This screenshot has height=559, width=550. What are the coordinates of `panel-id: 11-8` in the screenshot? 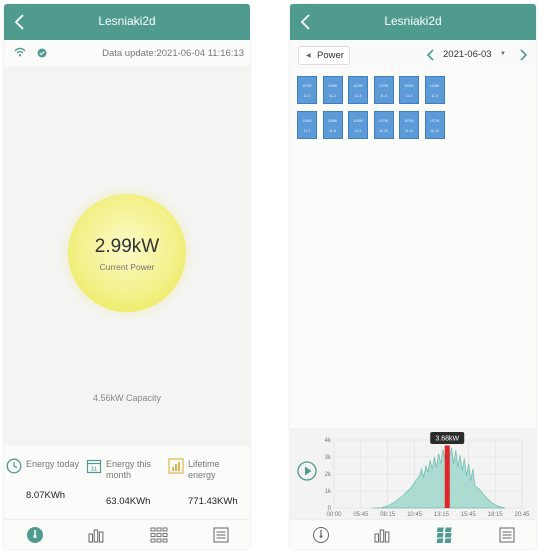 It's located at (332, 131).